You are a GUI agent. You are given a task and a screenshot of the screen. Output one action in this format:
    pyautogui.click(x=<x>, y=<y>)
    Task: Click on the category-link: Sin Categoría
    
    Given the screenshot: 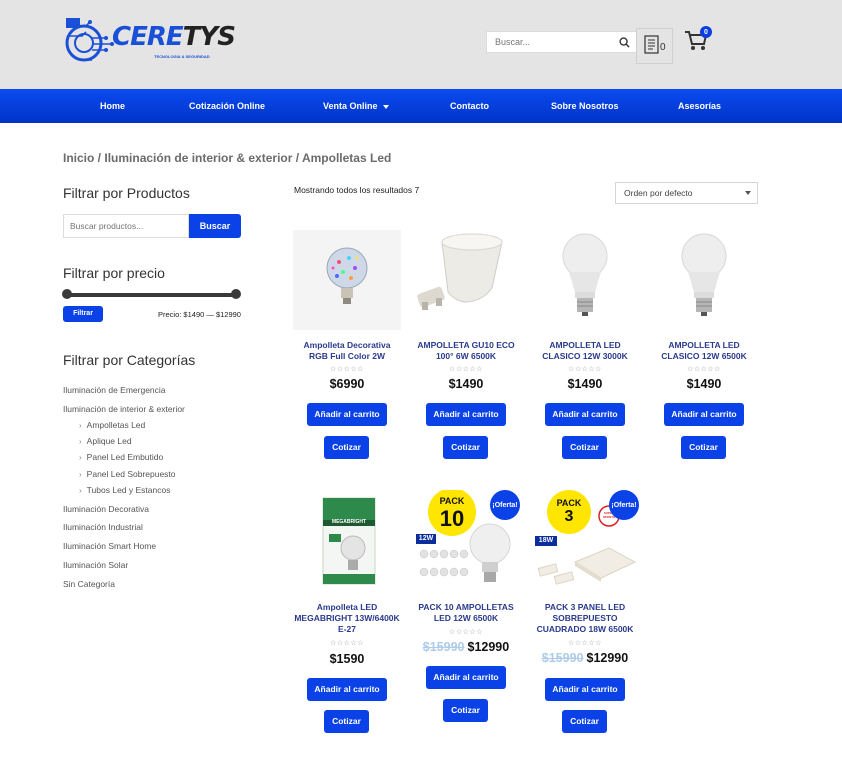 What is the action you would take?
    pyautogui.click(x=89, y=584)
    